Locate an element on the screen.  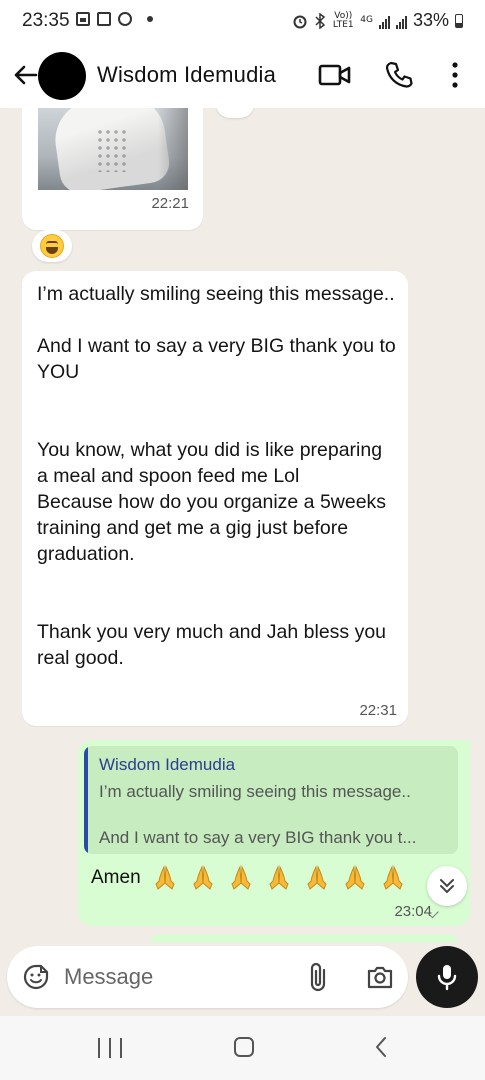
bluetooth-icon is located at coordinates (320, 20).